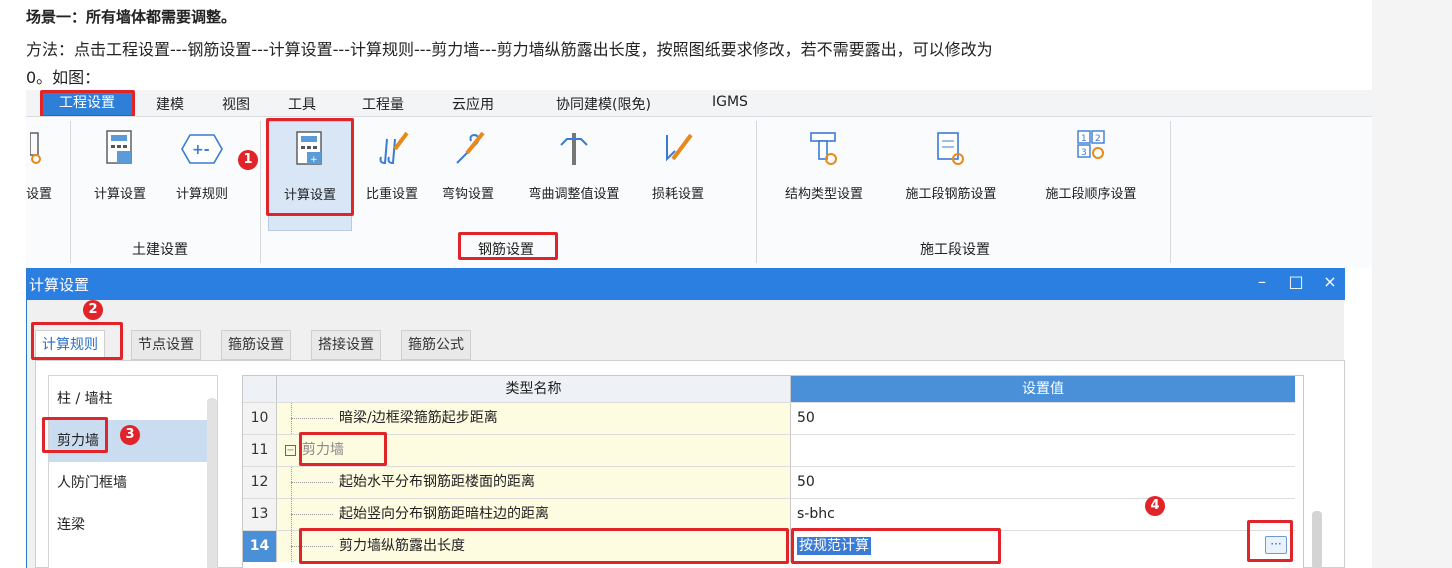 Image resolution: width=1452 pixels, height=568 pixels. What do you see at coordinates (468, 176) in the screenshot?
I see `rebar-hook-settings-button: 弯钩设置` at bounding box center [468, 176].